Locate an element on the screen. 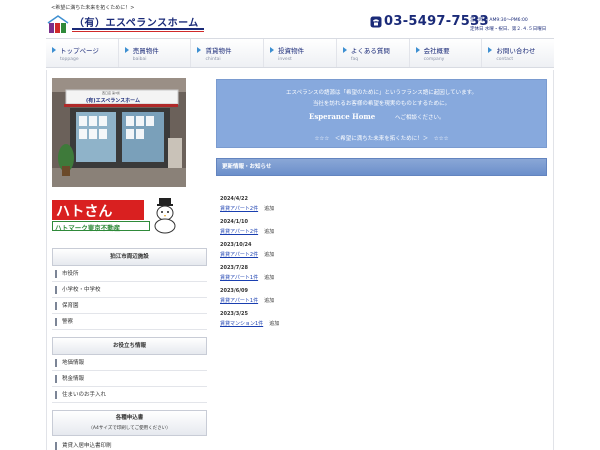 The height and width of the screenshot is (450, 600). store-sign-small: 西口店 第3仮 is located at coordinates (111, 93).